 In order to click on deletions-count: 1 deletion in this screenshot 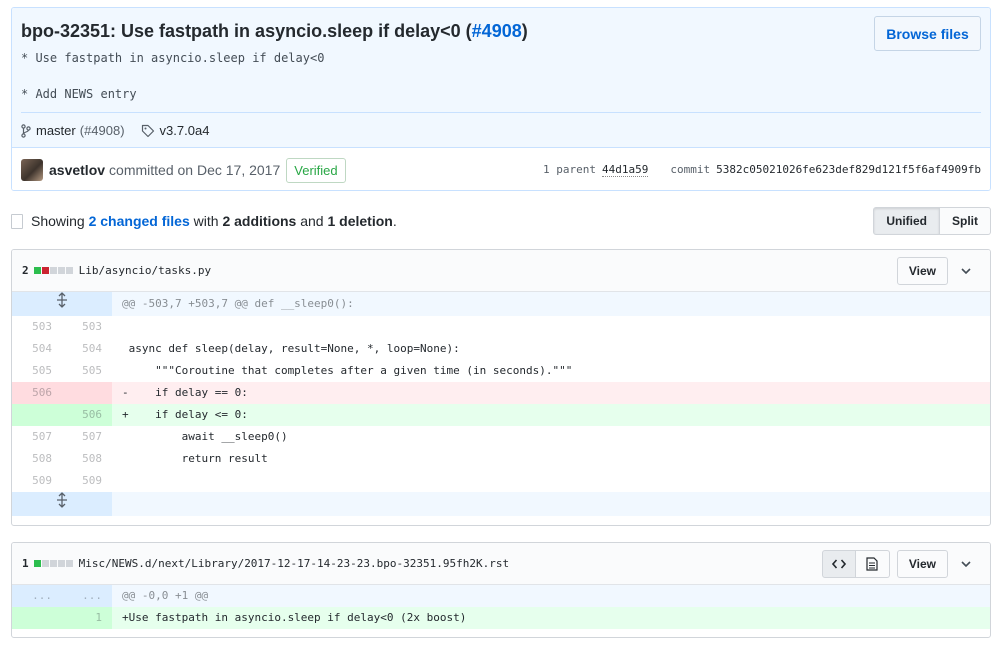, I will do `click(360, 221)`.